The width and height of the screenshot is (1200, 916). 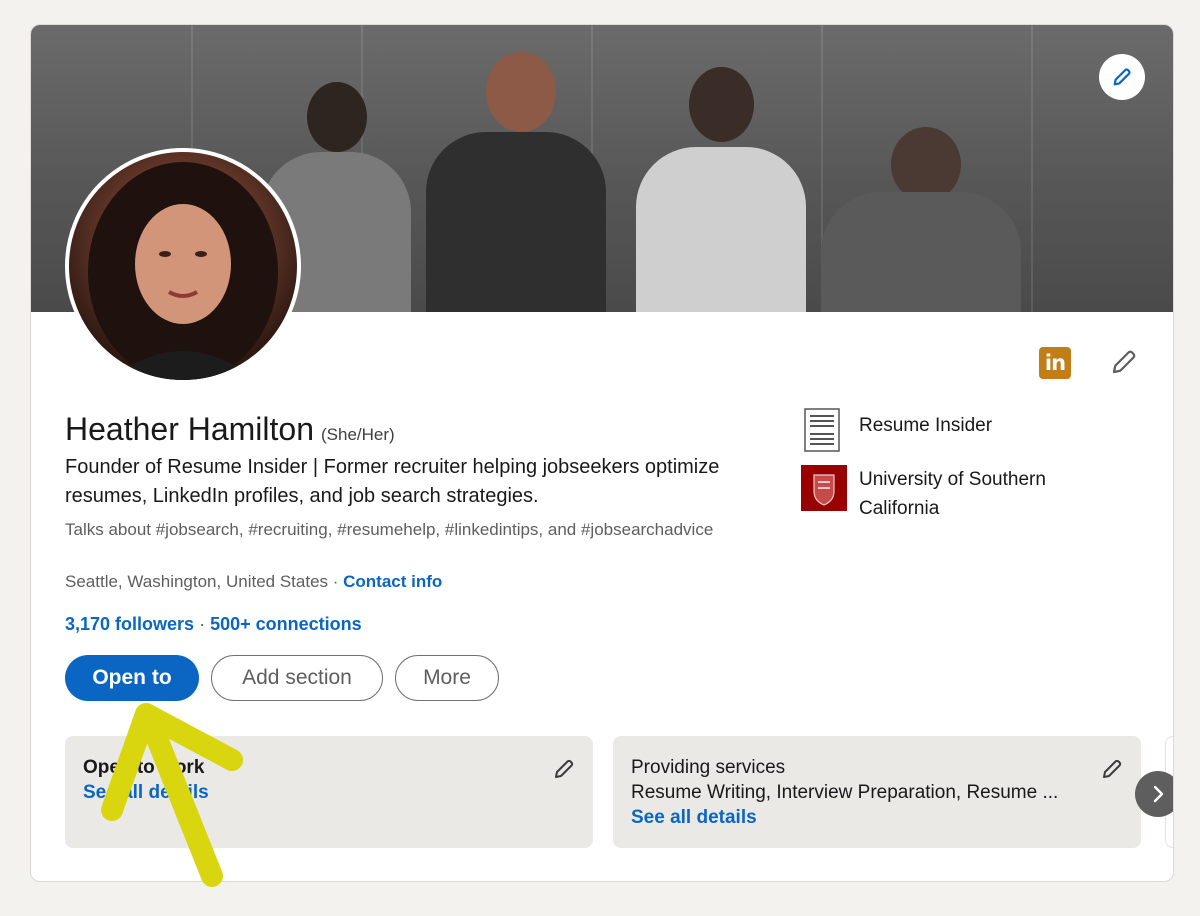 What do you see at coordinates (189, 429) in the screenshot?
I see `profile-name: Heather Hamilton` at bounding box center [189, 429].